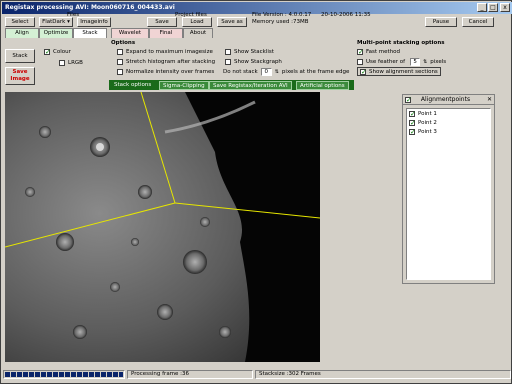 This screenshot has height=384, width=512. I want to click on show-stacklist-checkbox, so click(228, 51).